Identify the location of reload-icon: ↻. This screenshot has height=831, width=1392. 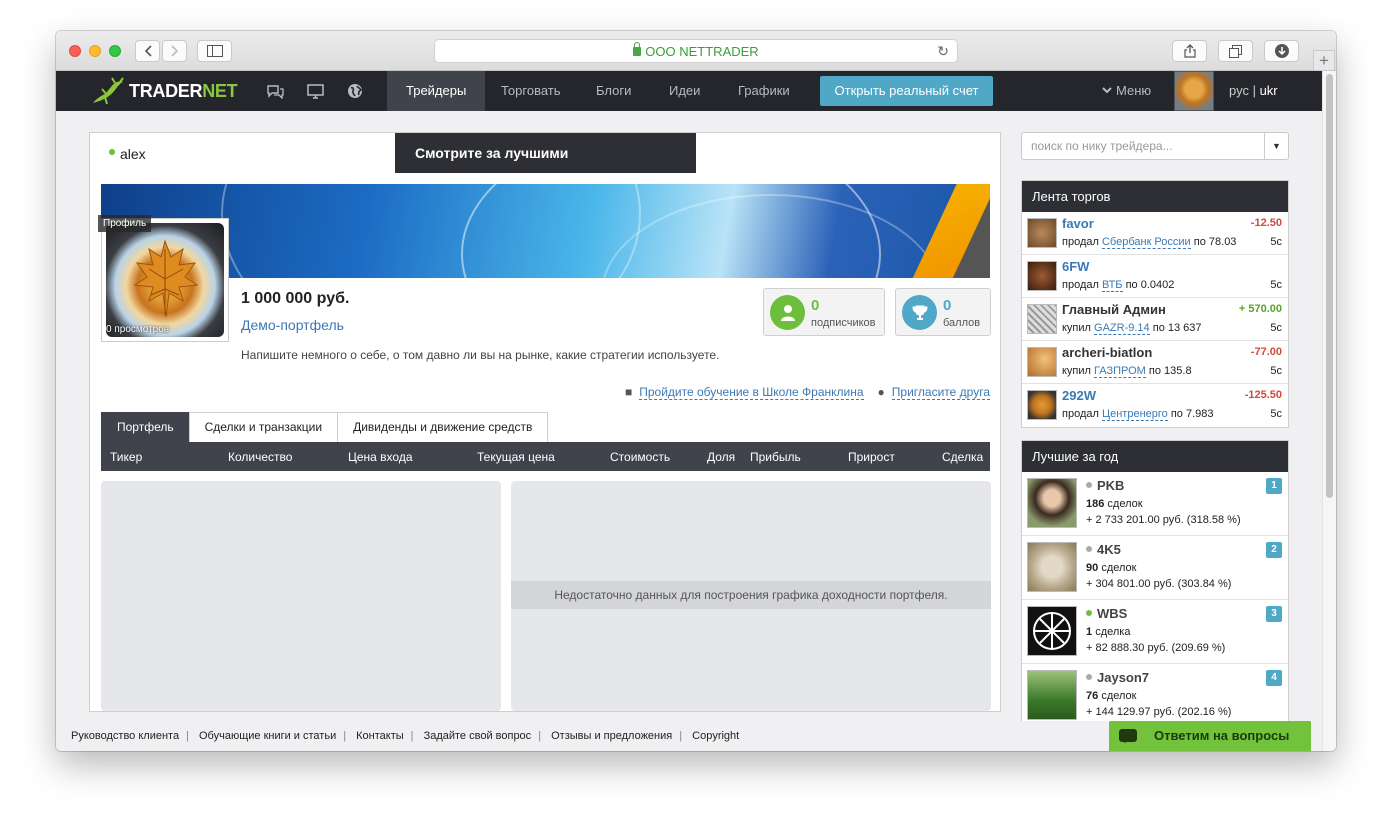
(943, 51).